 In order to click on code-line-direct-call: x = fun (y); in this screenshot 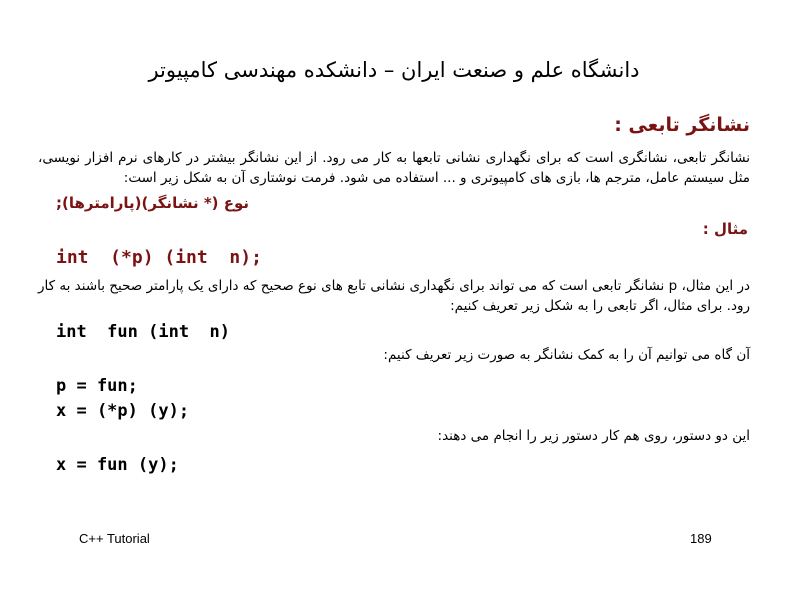, I will do `click(117, 465)`.